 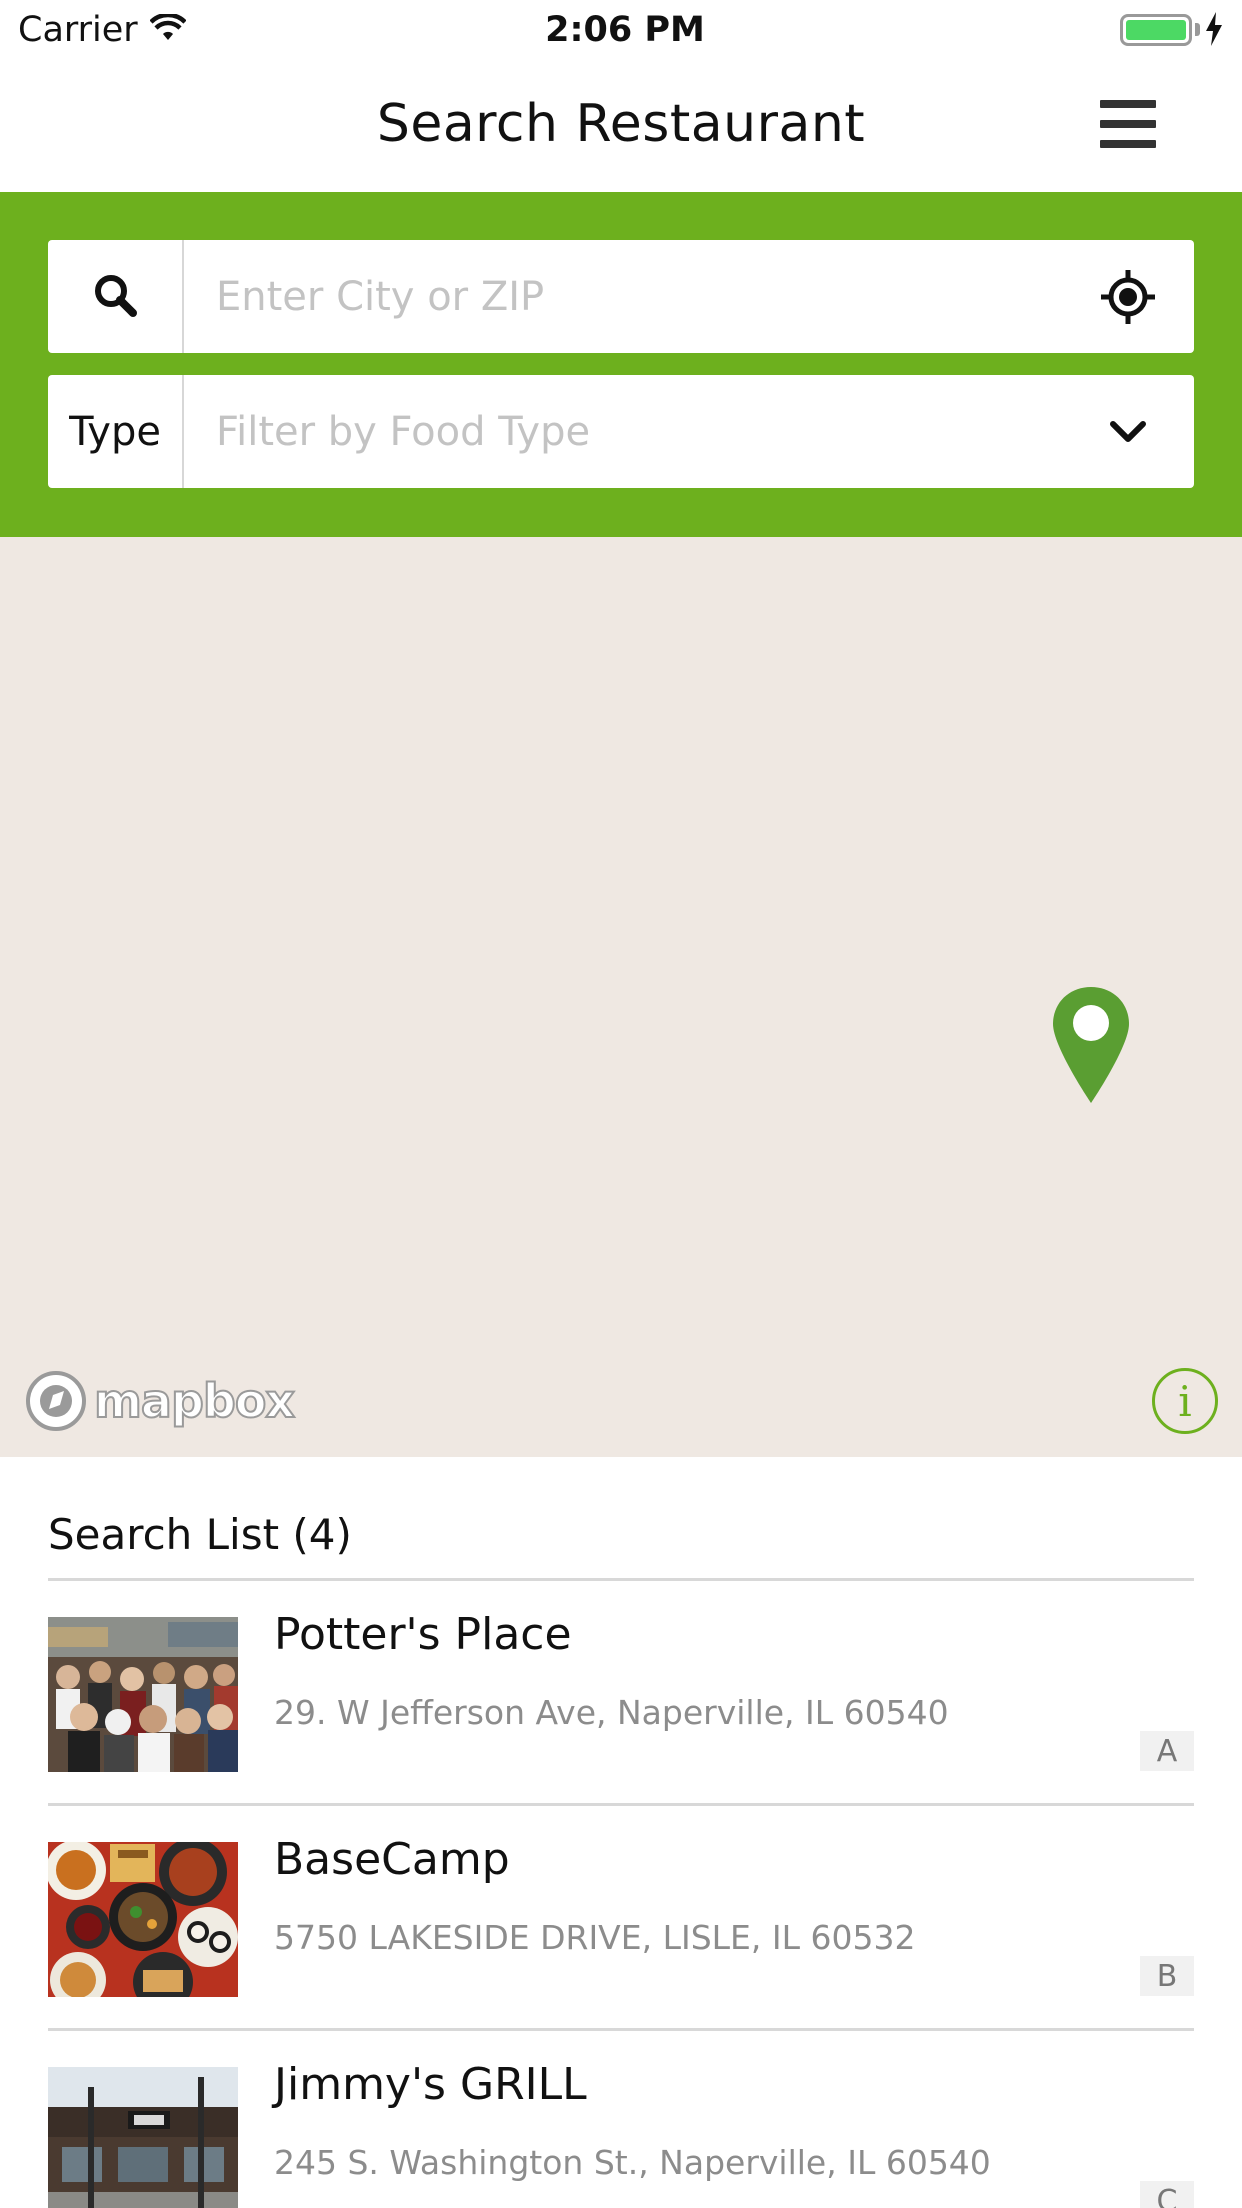 What do you see at coordinates (430, 2084) in the screenshot?
I see `restaurant-name: Jimmy's GRILL` at bounding box center [430, 2084].